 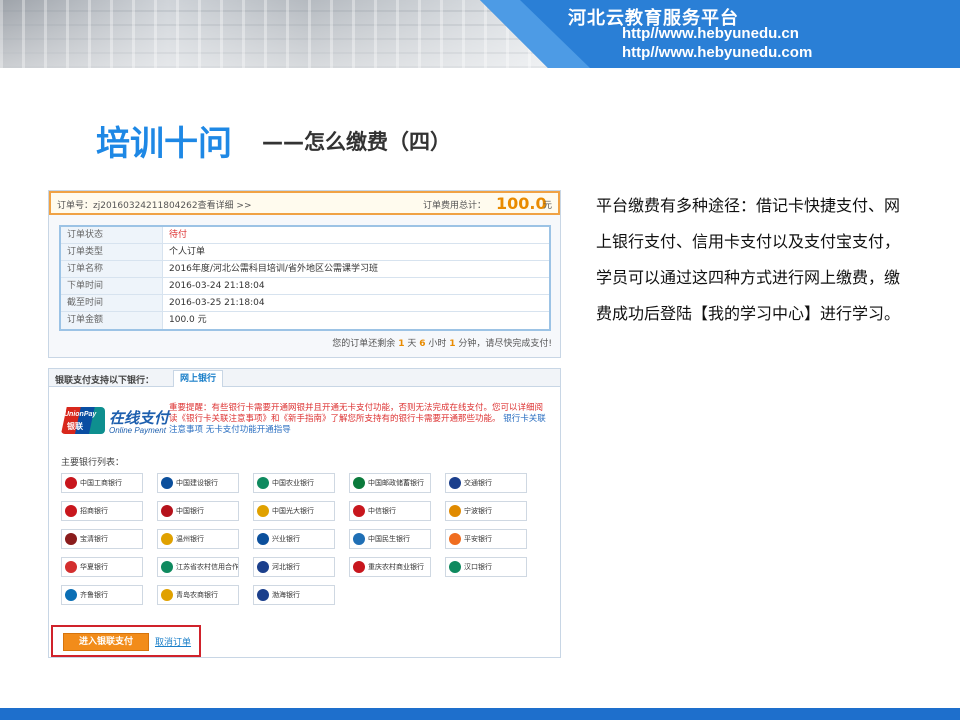 What do you see at coordinates (105, 381) in the screenshot?
I see `unionpay-tab-label: 银联支付支持以下银行：` at bounding box center [105, 381].